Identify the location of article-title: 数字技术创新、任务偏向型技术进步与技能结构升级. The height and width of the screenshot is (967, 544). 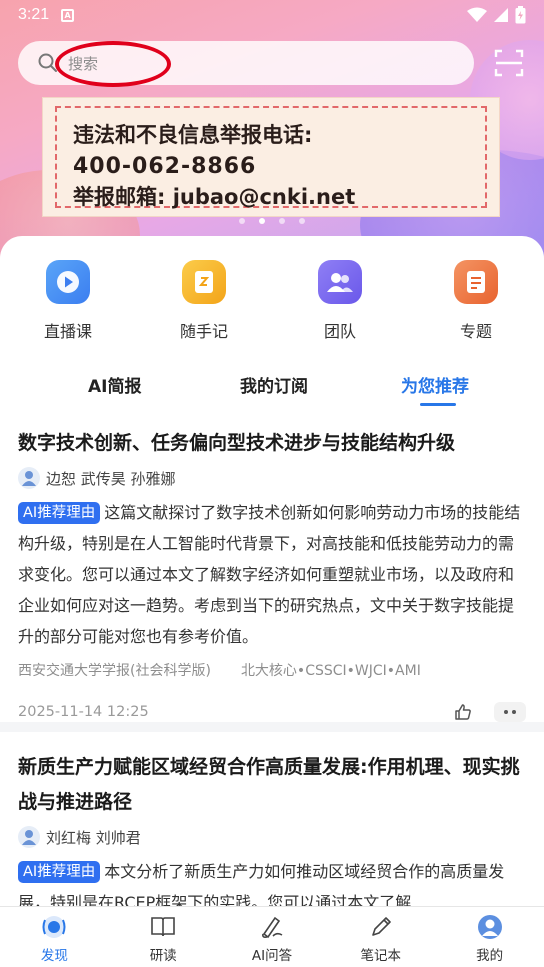
(272, 443).